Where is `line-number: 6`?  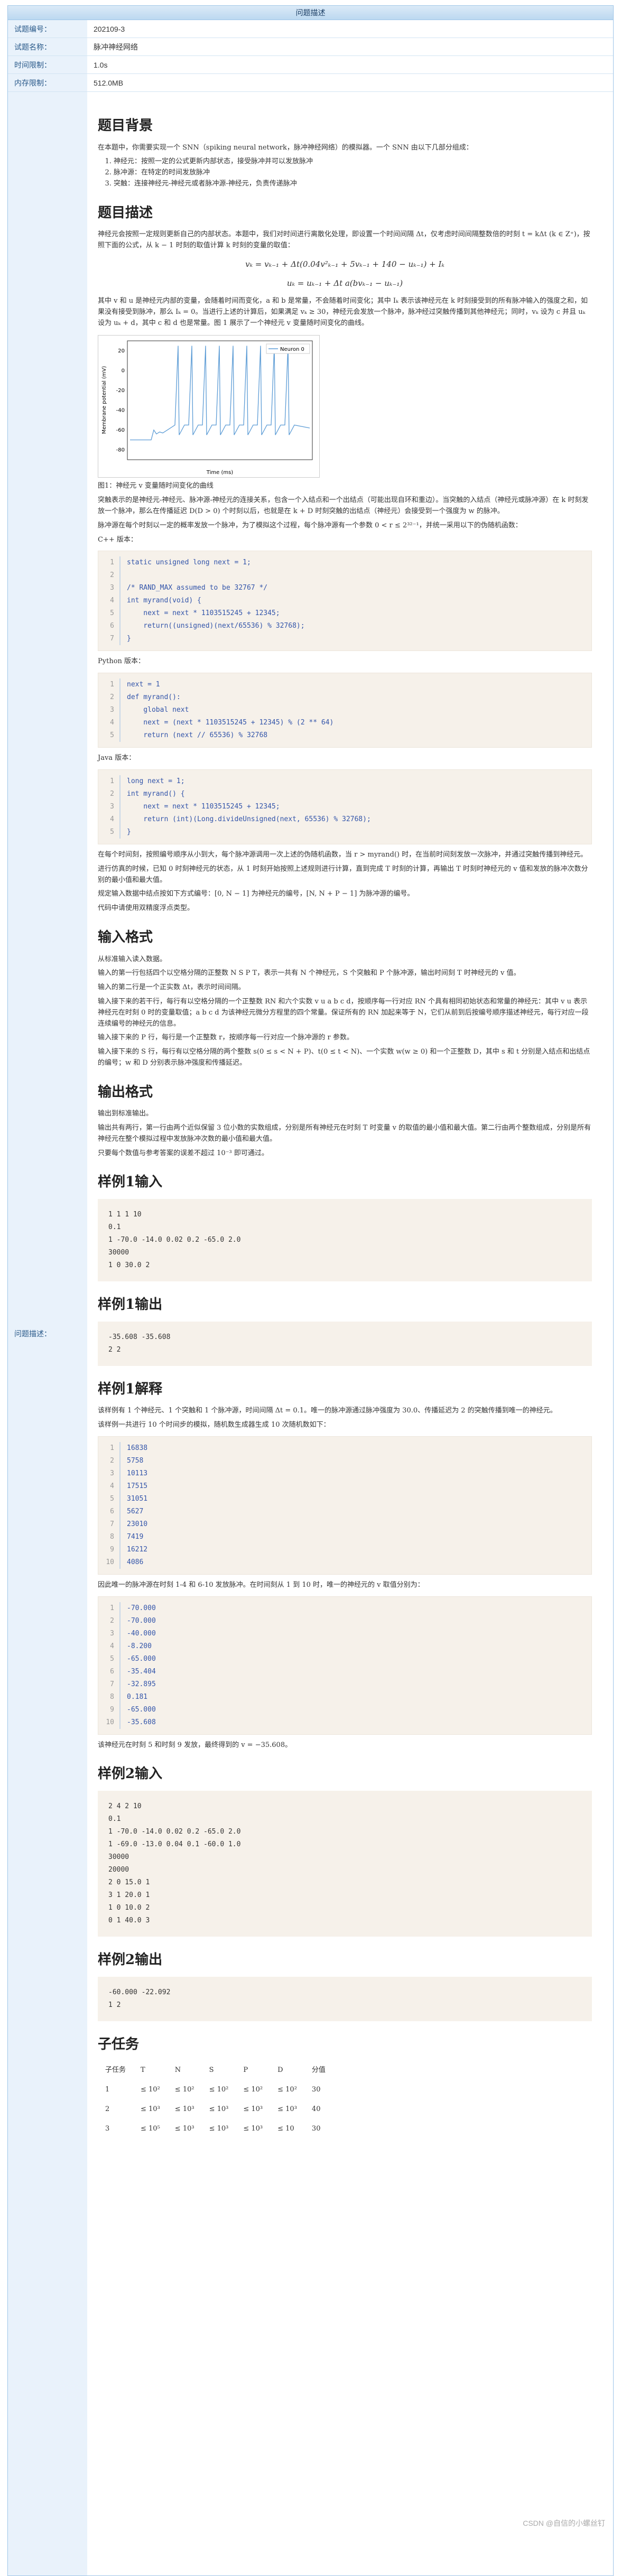 line-number: 6 is located at coordinates (112, 1511).